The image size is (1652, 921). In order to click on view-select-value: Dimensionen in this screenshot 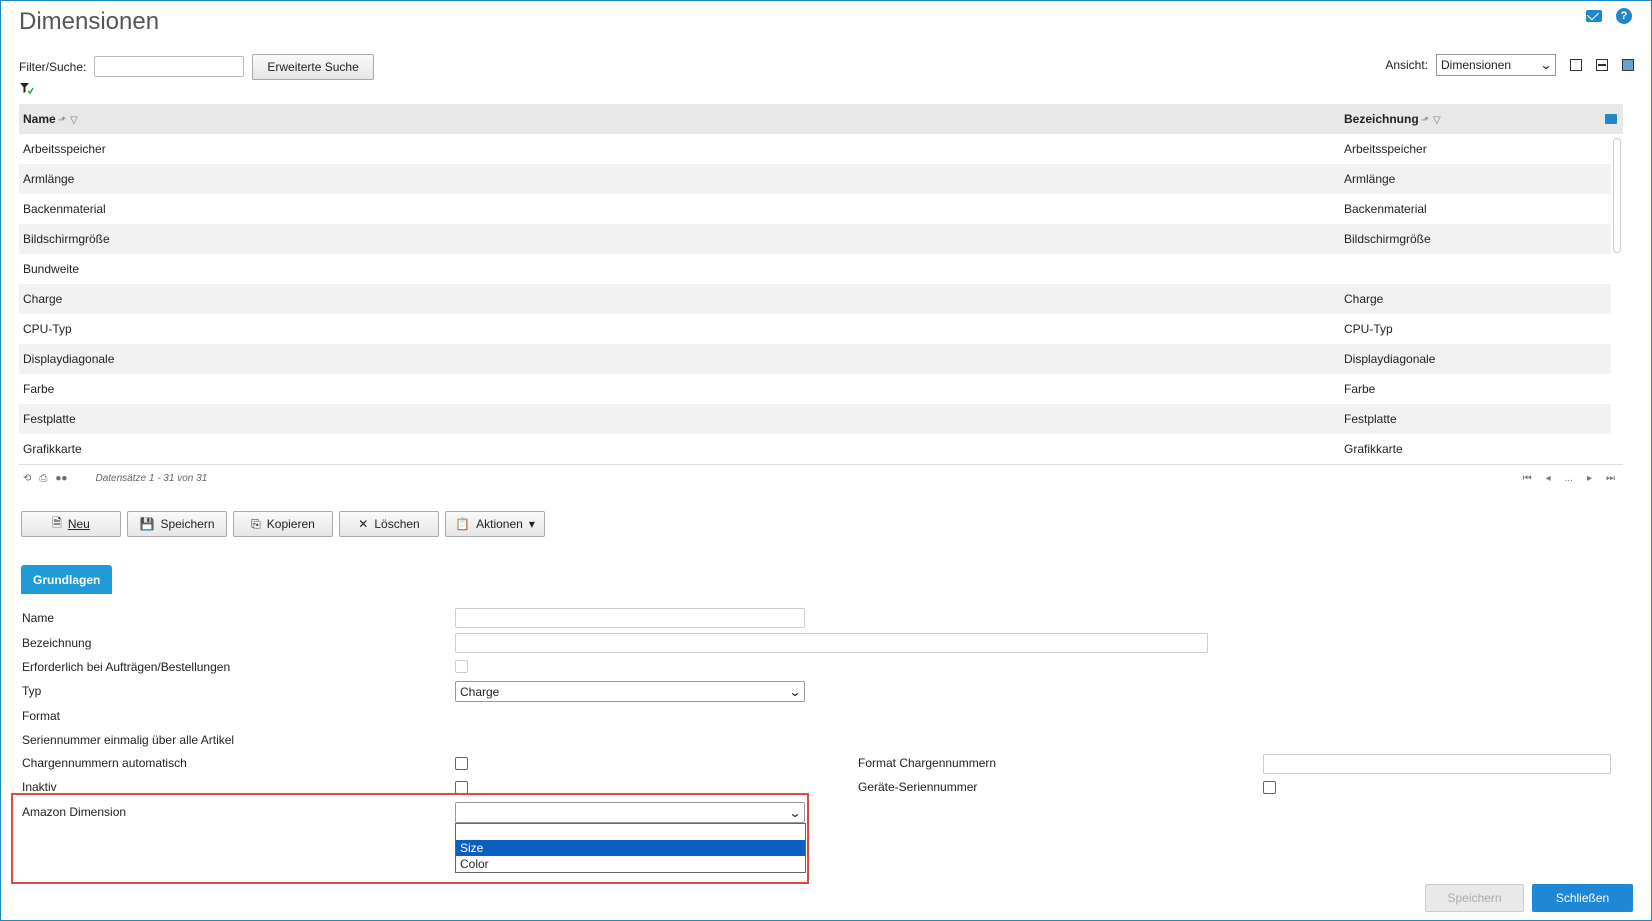, I will do `click(1476, 65)`.